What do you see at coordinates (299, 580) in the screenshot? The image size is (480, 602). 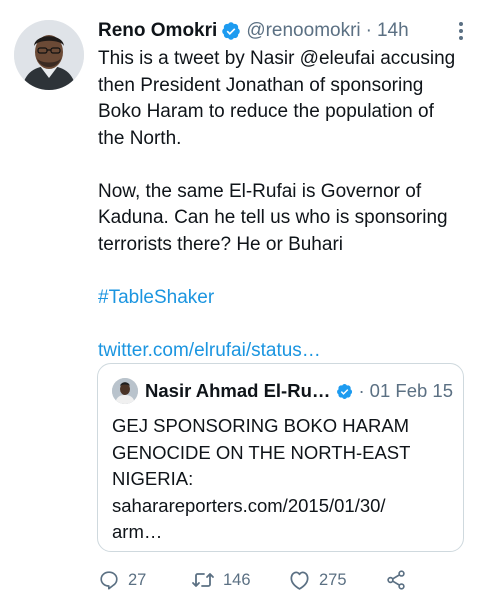 I see `like-icon` at bounding box center [299, 580].